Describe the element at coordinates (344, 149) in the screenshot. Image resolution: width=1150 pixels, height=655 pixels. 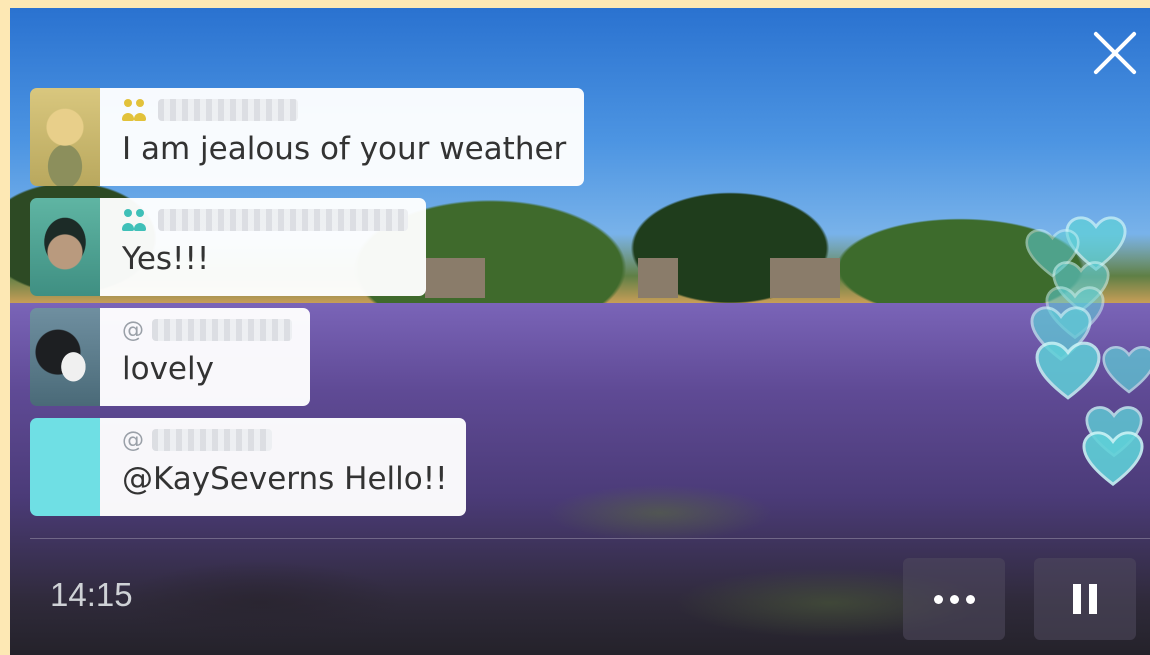
I see `comment-text: I am jealous of your weather` at that location.